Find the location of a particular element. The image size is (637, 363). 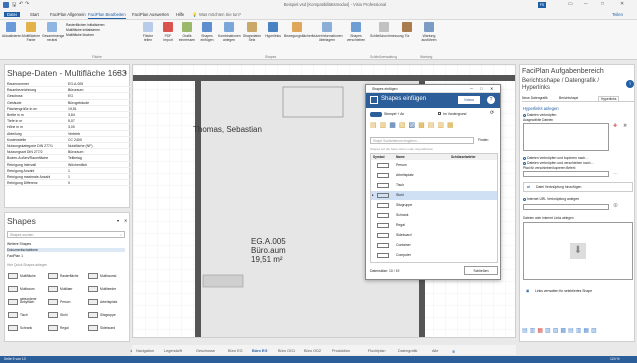

page-tab: Büro OG1 is located at coordinates (286, 351).